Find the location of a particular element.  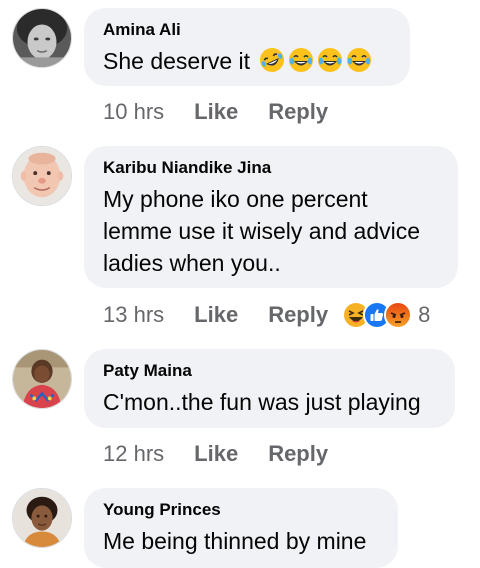

comment-text: Me being thinned by mine is located at coordinates (235, 541).